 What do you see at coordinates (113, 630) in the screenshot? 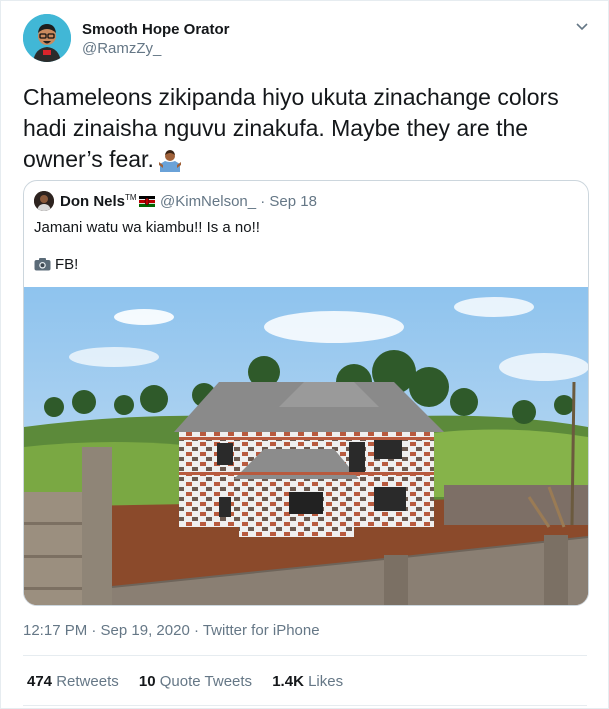
I see `tweet-timestamp: 12:17 PM · Sep 19, 2020 ·` at bounding box center [113, 630].